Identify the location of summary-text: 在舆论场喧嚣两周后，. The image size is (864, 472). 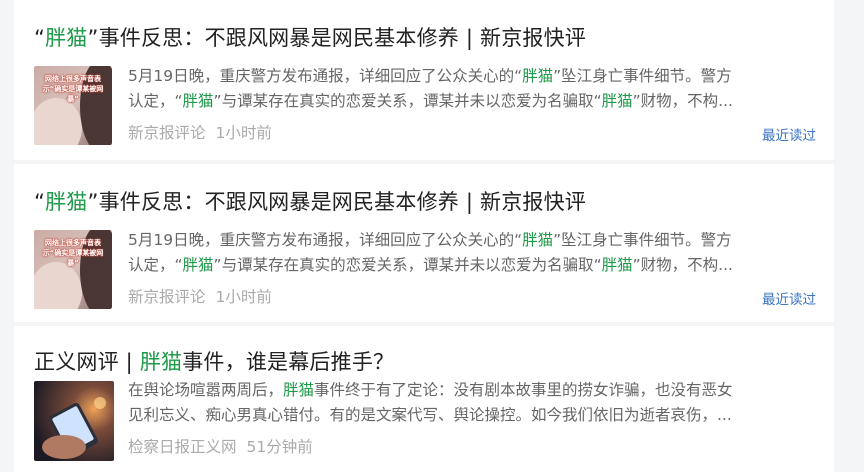
(206, 390).